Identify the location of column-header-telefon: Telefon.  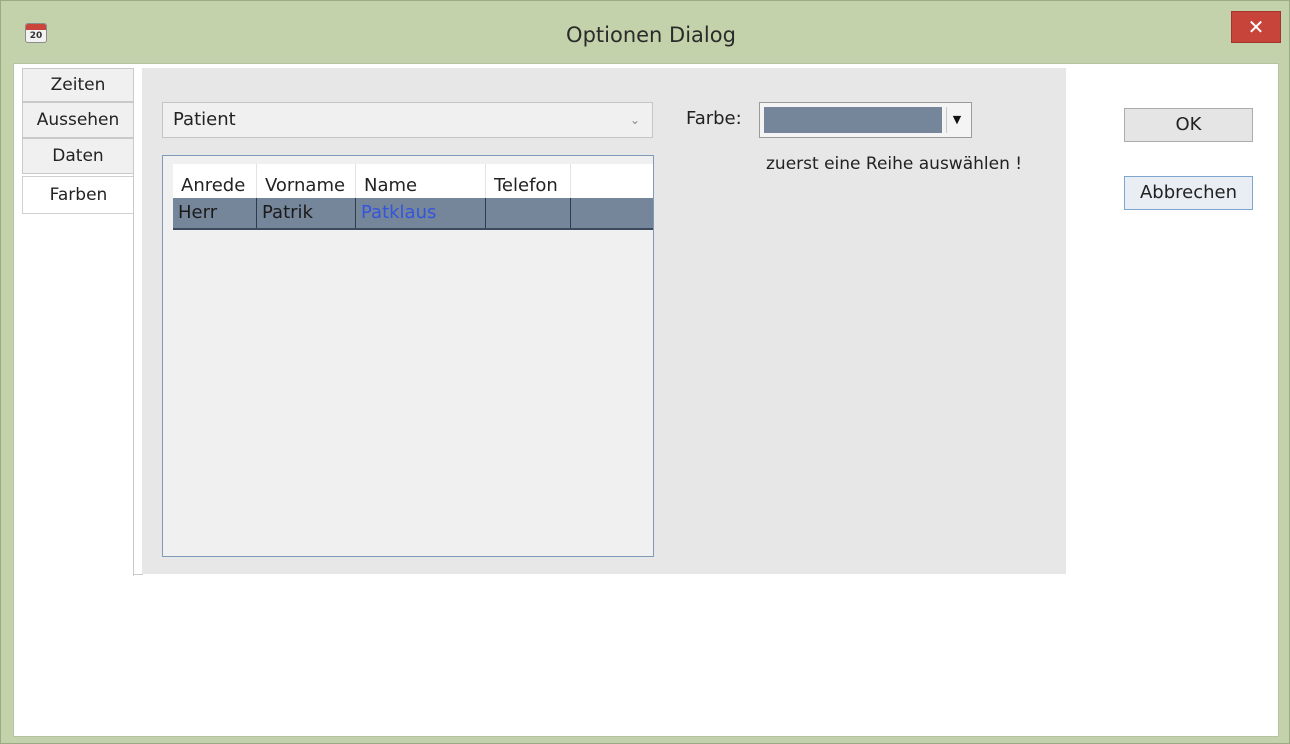
(528, 181).